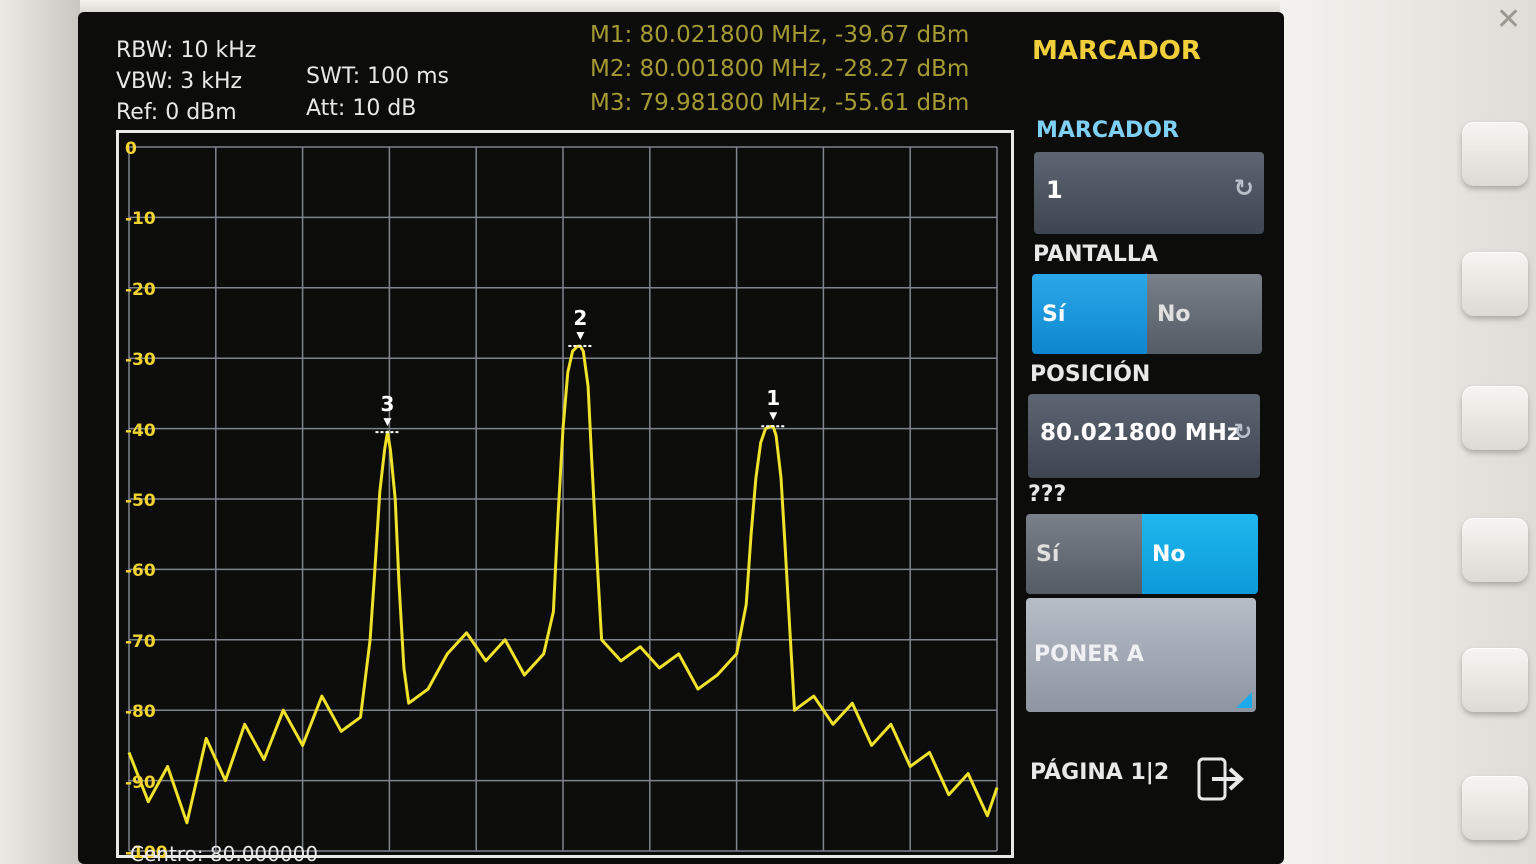  What do you see at coordinates (1508, 19) in the screenshot?
I see `close-icon: ✕` at bounding box center [1508, 19].